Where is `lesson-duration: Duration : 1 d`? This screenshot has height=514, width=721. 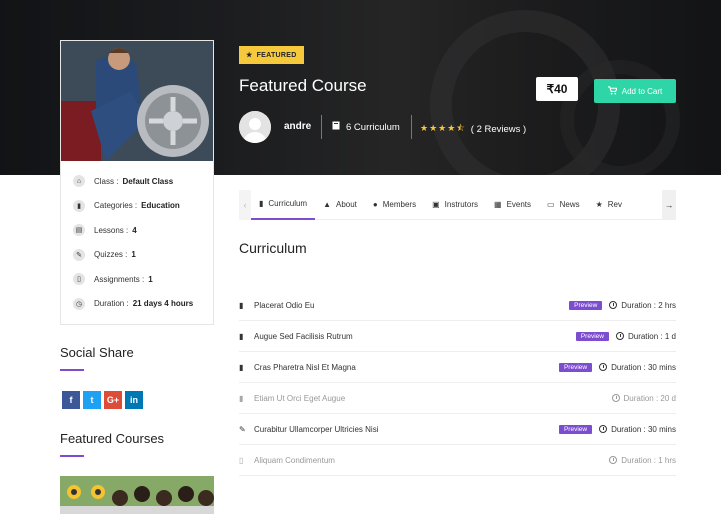 lesson-duration: Duration : 1 d is located at coordinates (645, 336).